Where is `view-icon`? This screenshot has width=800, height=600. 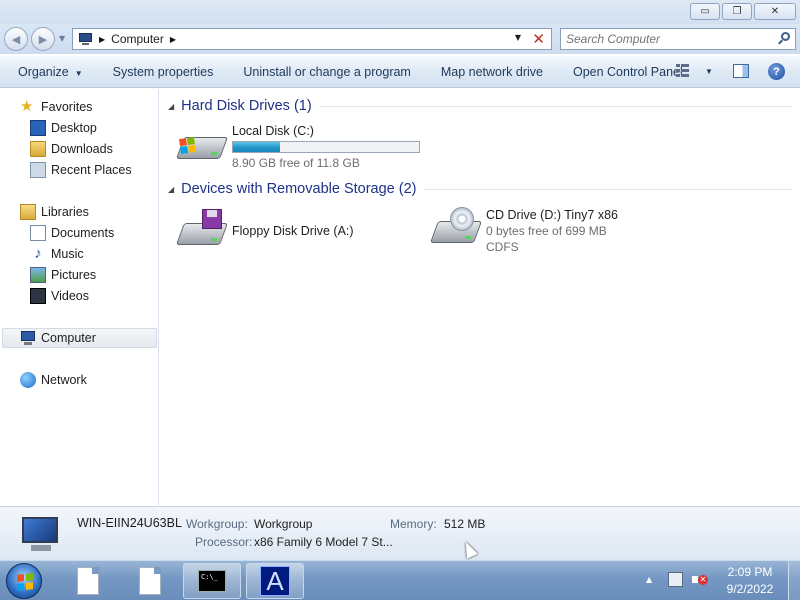
view-icon is located at coordinates (683, 71).